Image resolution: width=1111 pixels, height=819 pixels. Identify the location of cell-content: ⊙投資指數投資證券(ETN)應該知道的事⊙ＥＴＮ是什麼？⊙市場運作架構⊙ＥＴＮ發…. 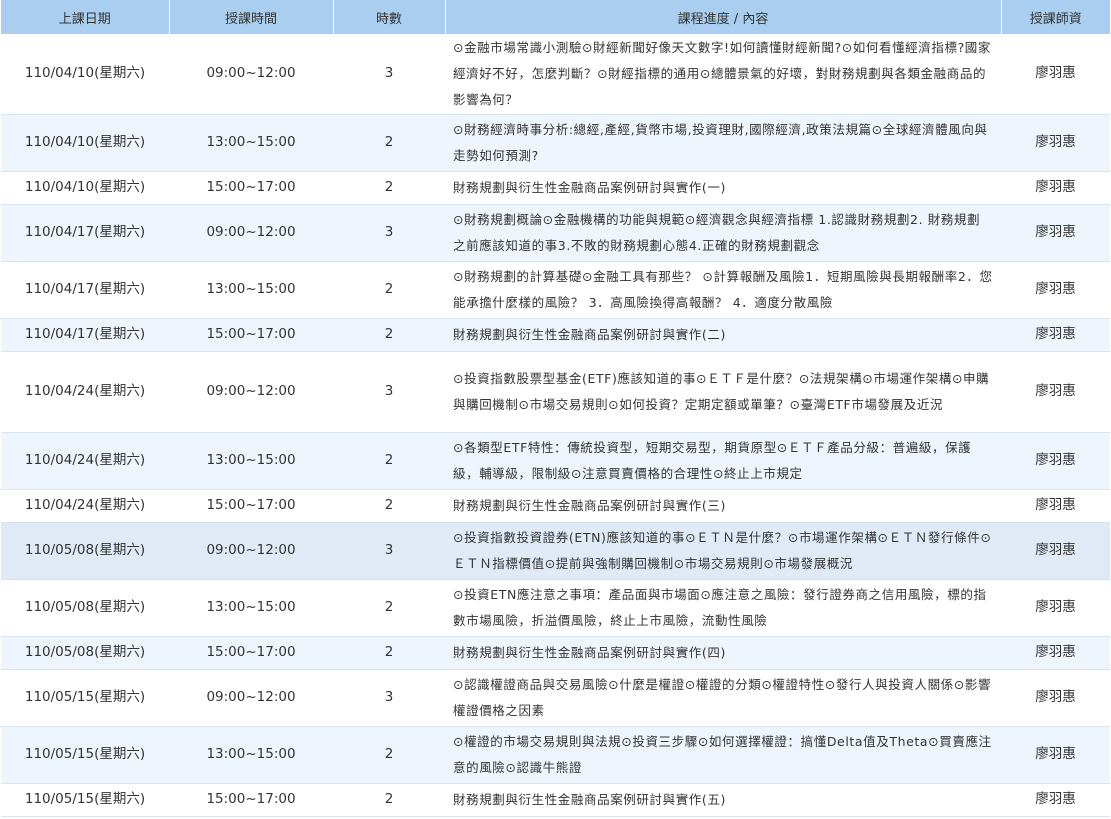
(722, 550).